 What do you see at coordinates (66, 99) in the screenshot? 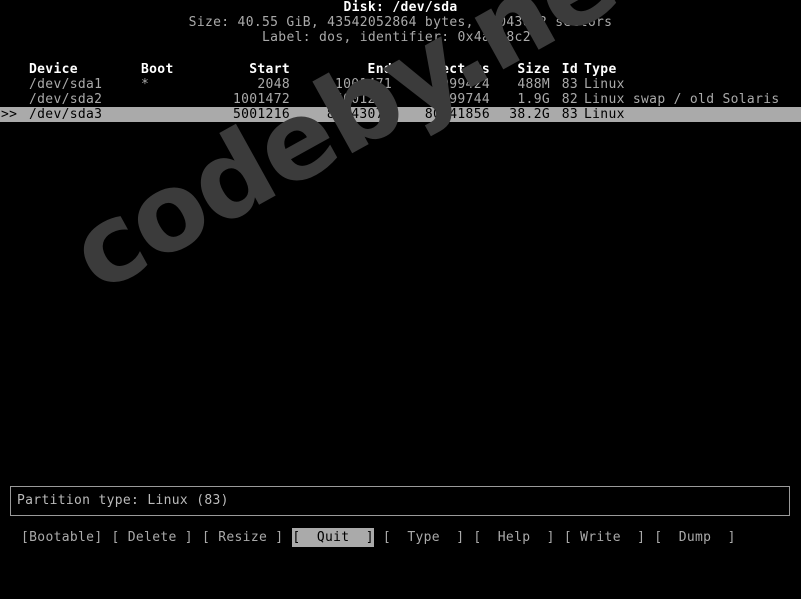
I see `cell-device: /dev/sda2` at bounding box center [66, 99].